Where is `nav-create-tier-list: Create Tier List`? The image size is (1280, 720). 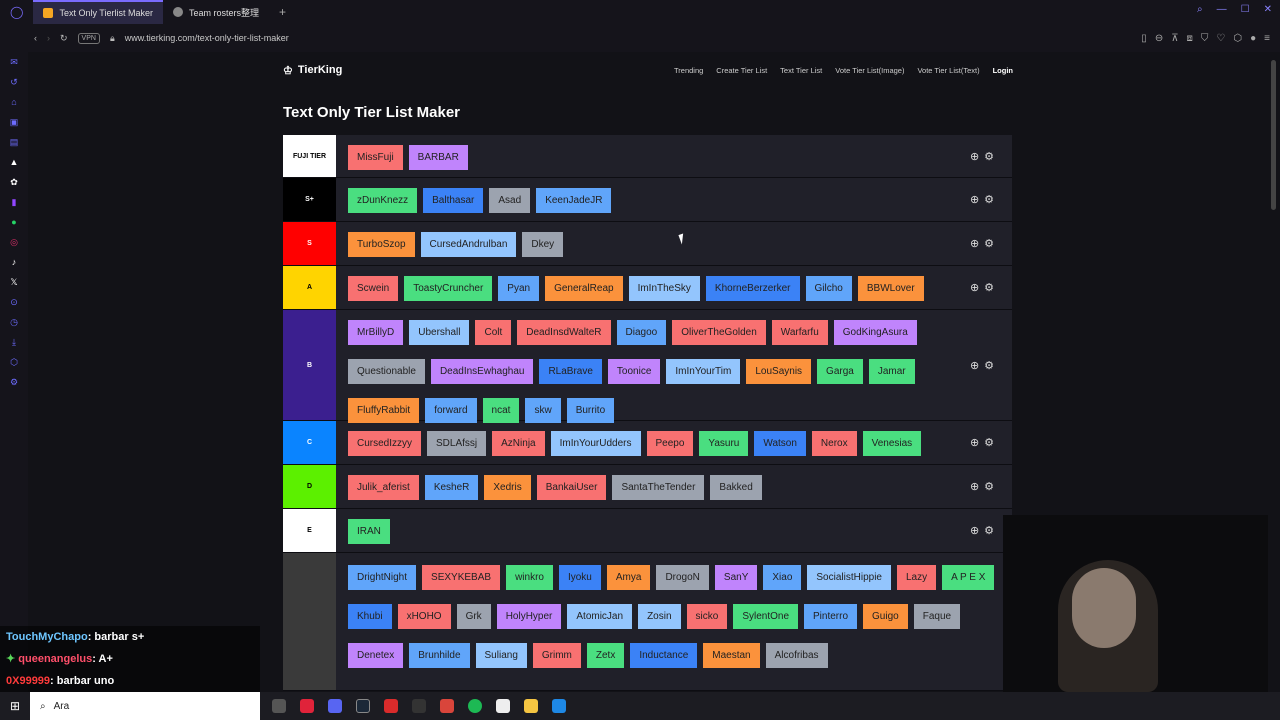
nav-create-tier-list: Create Tier List is located at coordinates (741, 70).